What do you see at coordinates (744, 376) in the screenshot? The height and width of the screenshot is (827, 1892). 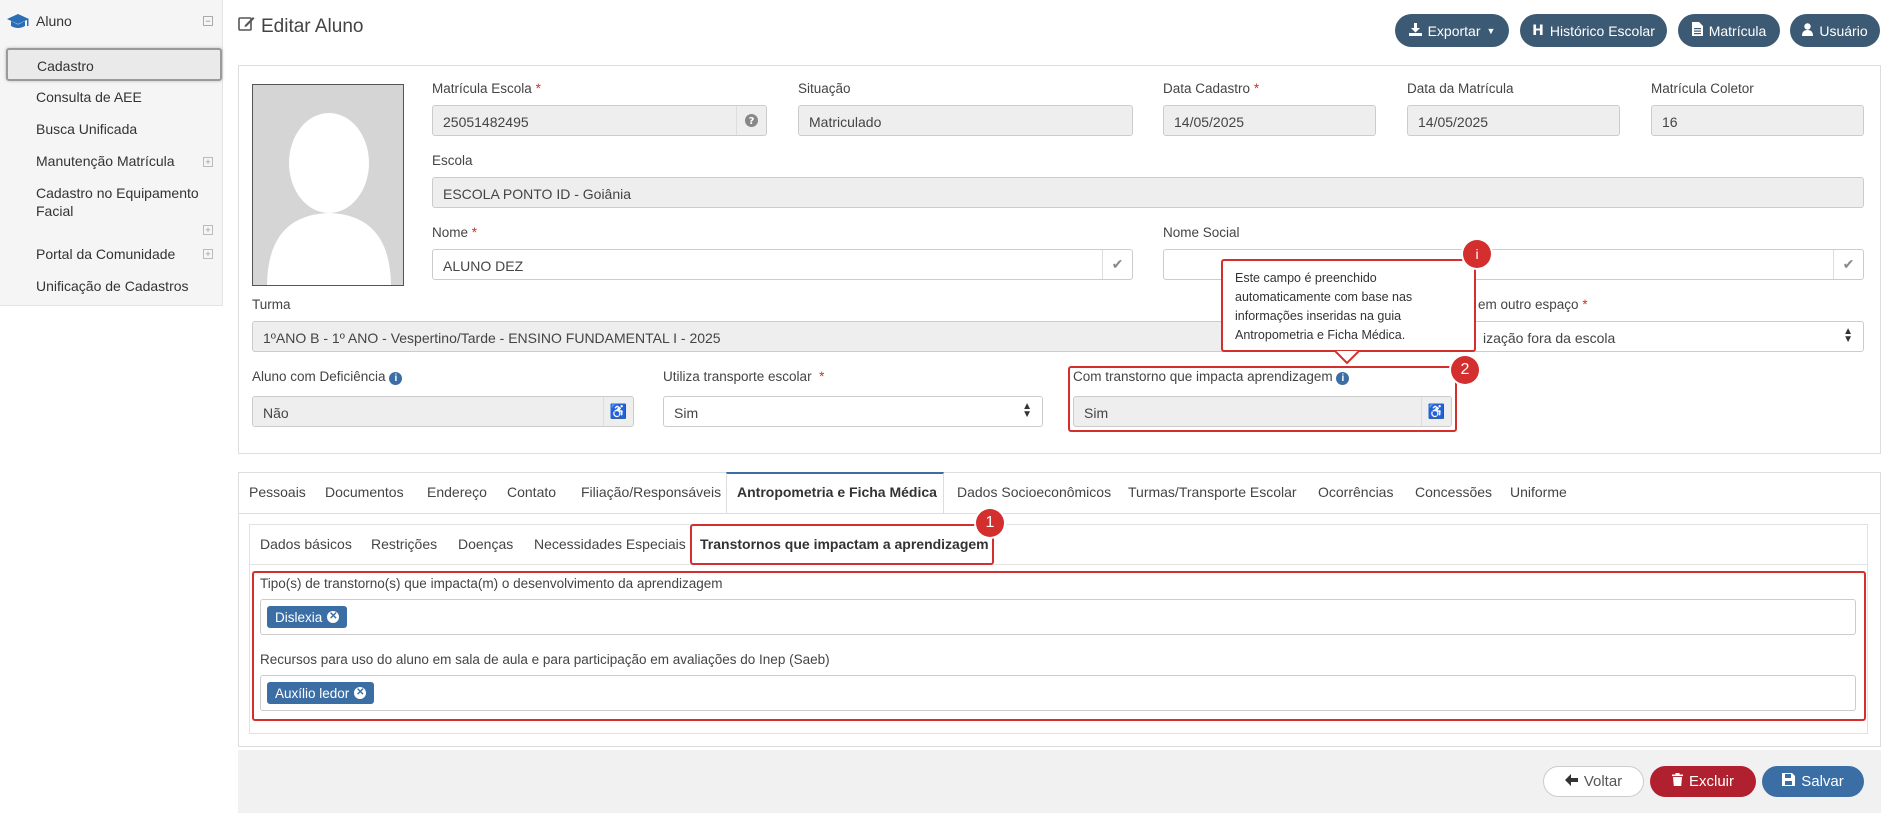 I see `transporte-label: Utiliza transporte escolar *` at bounding box center [744, 376].